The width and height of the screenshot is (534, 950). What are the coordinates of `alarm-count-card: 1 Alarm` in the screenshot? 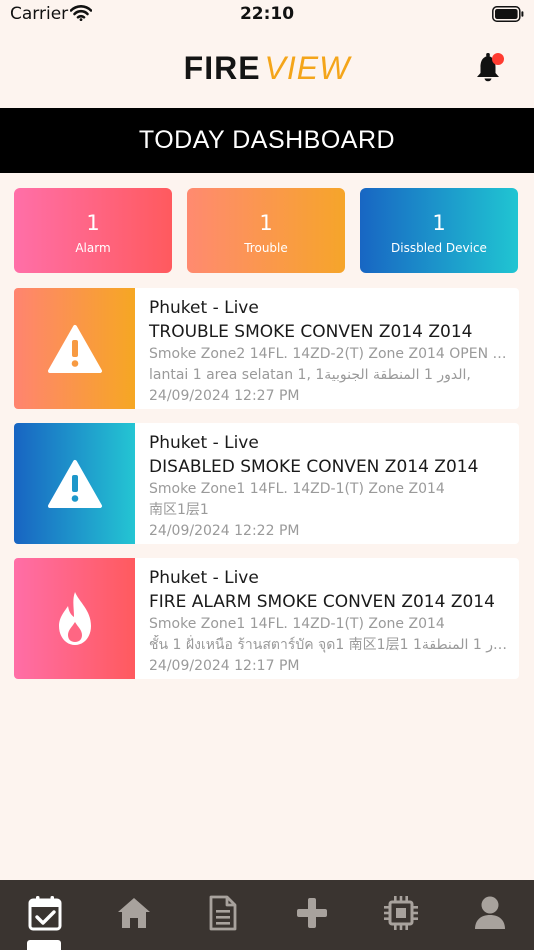 It's located at (93, 230).